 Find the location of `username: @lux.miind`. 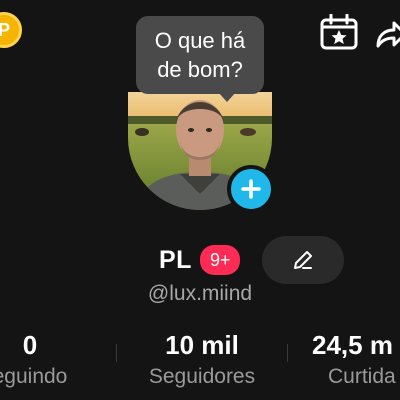

username: @lux.miind is located at coordinates (200, 293).